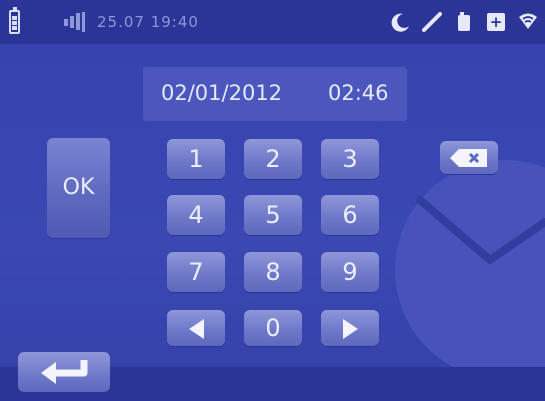  What do you see at coordinates (496, 22) in the screenshot?
I see `plus-icon: +` at bounding box center [496, 22].